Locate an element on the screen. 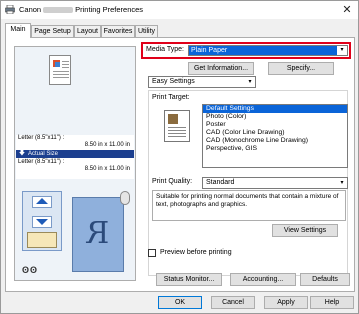  tab-layout: Layout is located at coordinates (87, 31).